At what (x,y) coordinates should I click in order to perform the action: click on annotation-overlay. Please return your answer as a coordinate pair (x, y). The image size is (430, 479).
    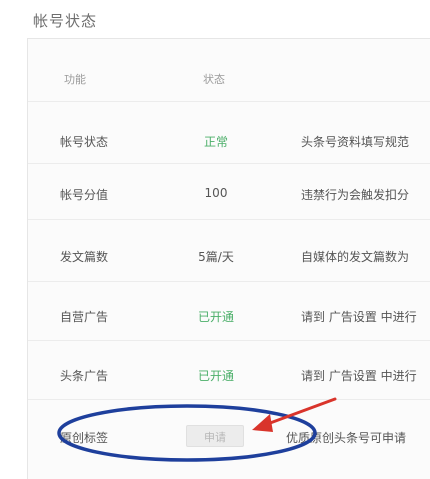
    Looking at the image, I should click on (197, 429).